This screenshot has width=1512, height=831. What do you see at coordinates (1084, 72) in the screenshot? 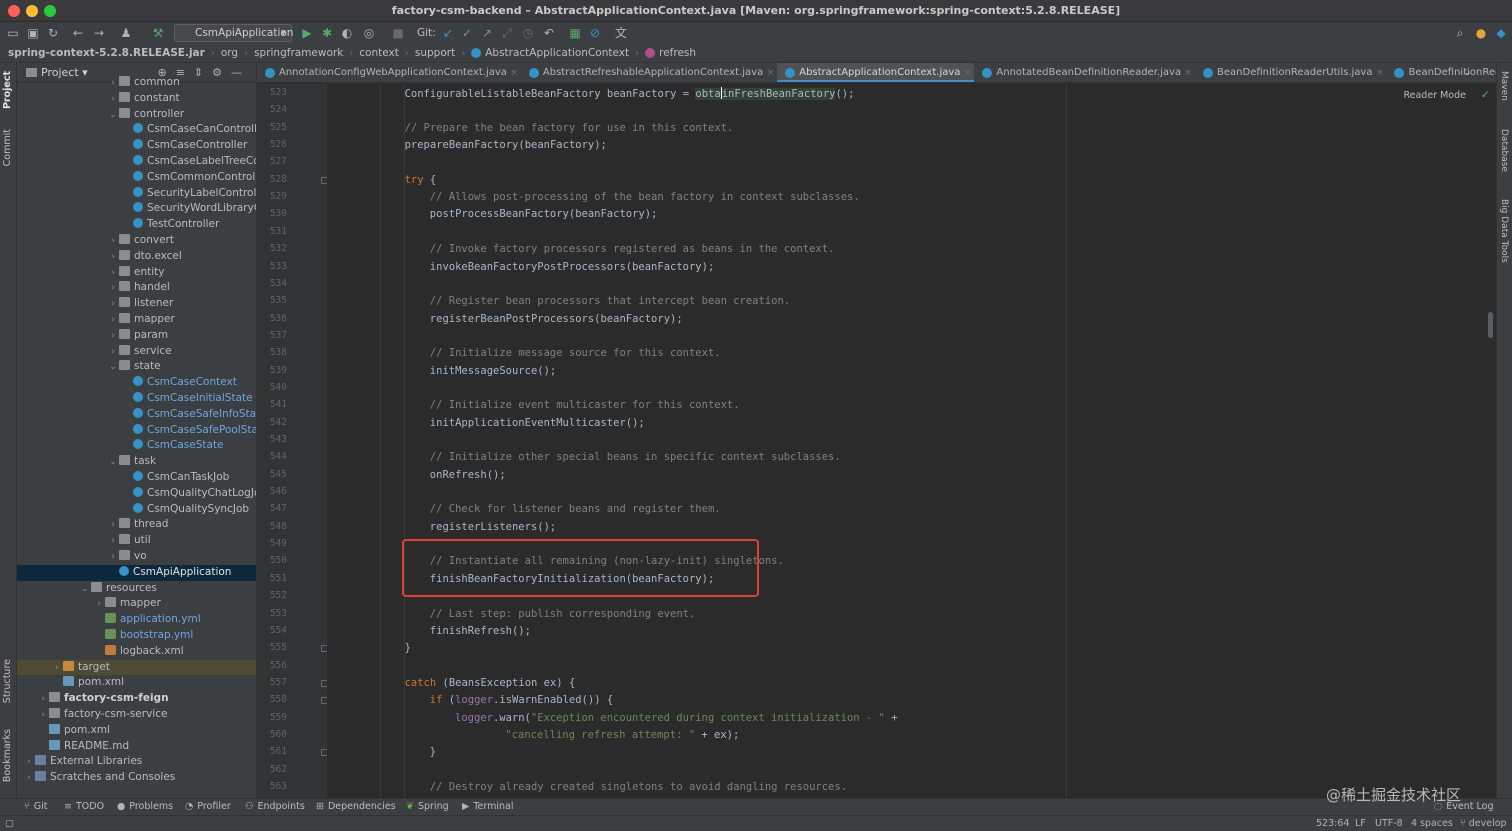
I see `editor-tab: AnnotatedBeanDefinitionReader.java ×` at bounding box center [1084, 72].